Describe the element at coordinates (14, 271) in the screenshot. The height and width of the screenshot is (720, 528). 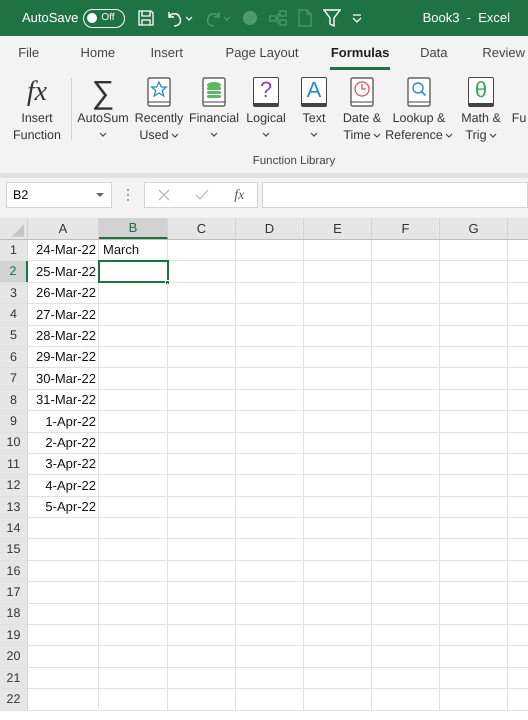
I see `row-header: 2` at that location.